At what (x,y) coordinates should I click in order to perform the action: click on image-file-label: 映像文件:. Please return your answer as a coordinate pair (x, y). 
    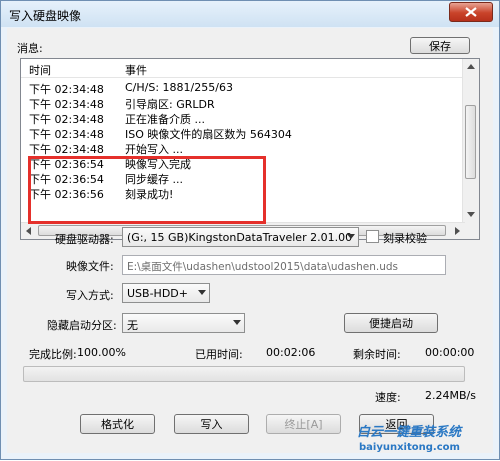
    Looking at the image, I should click on (90, 266).